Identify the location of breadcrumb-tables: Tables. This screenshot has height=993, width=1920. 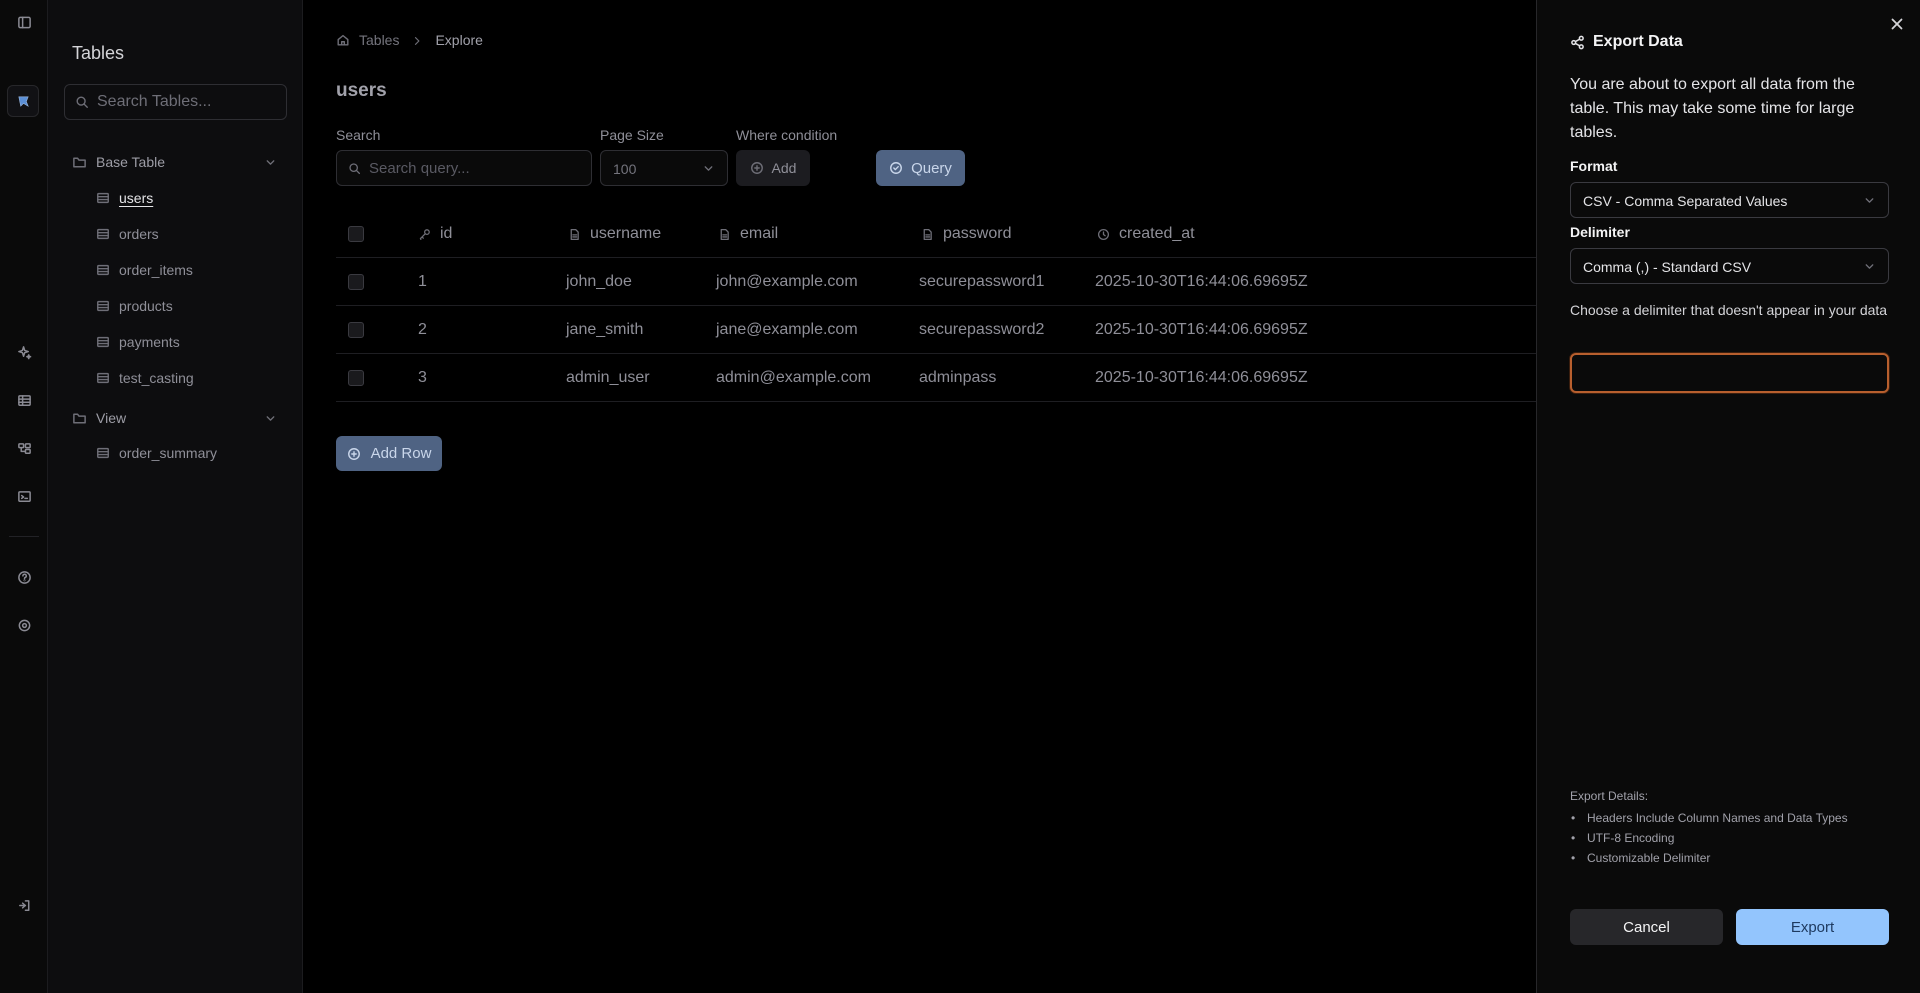
(379, 40).